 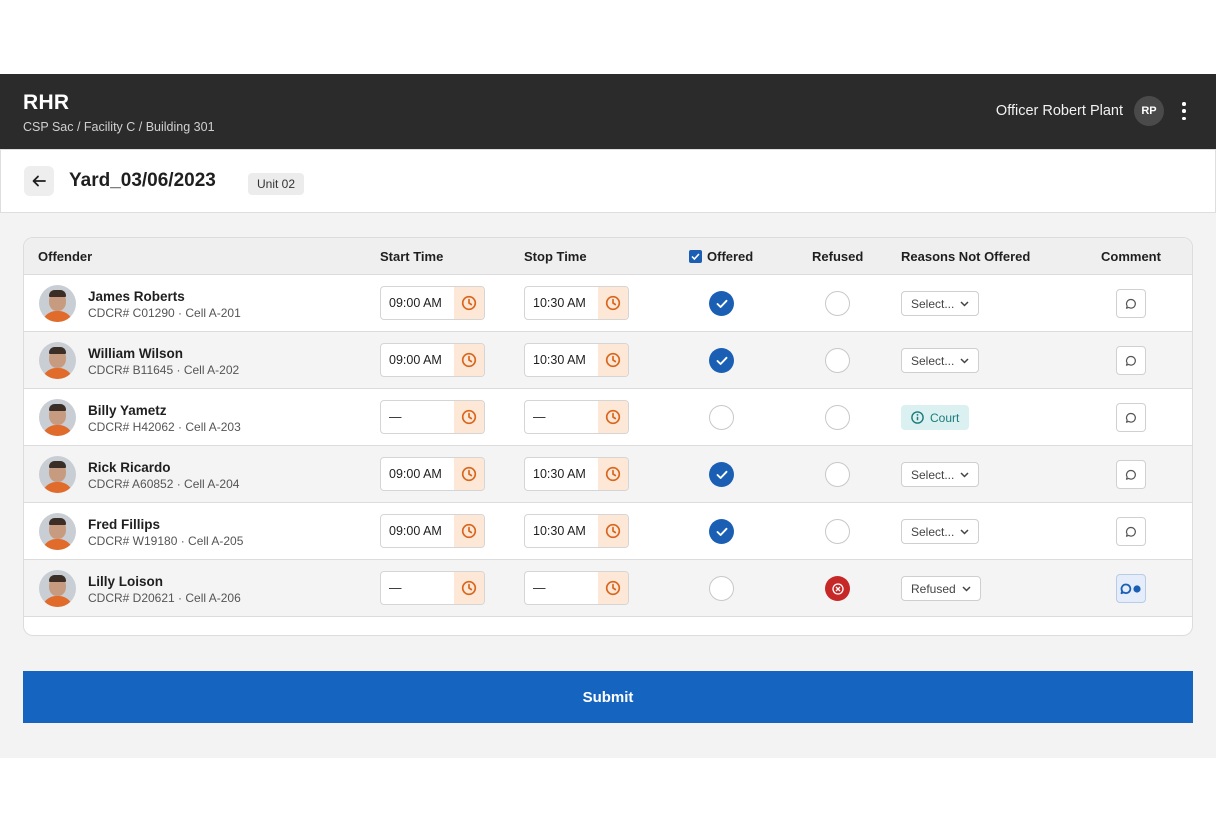 What do you see at coordinates (608, 697) in the screenshot?
I see `submit-button: Submit` at bounding box center [608, 697].